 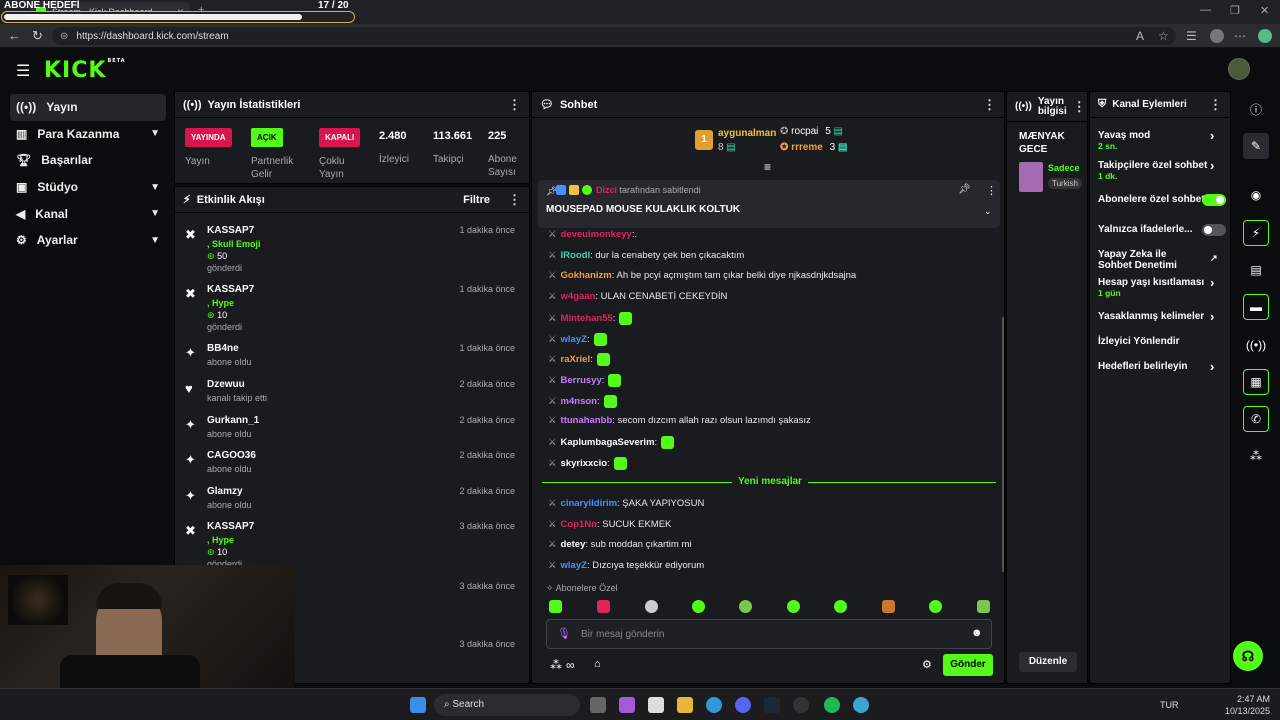 I want to click on sidebar-item-yayin: ((•)) Yayın, so click(x=88, y=107).